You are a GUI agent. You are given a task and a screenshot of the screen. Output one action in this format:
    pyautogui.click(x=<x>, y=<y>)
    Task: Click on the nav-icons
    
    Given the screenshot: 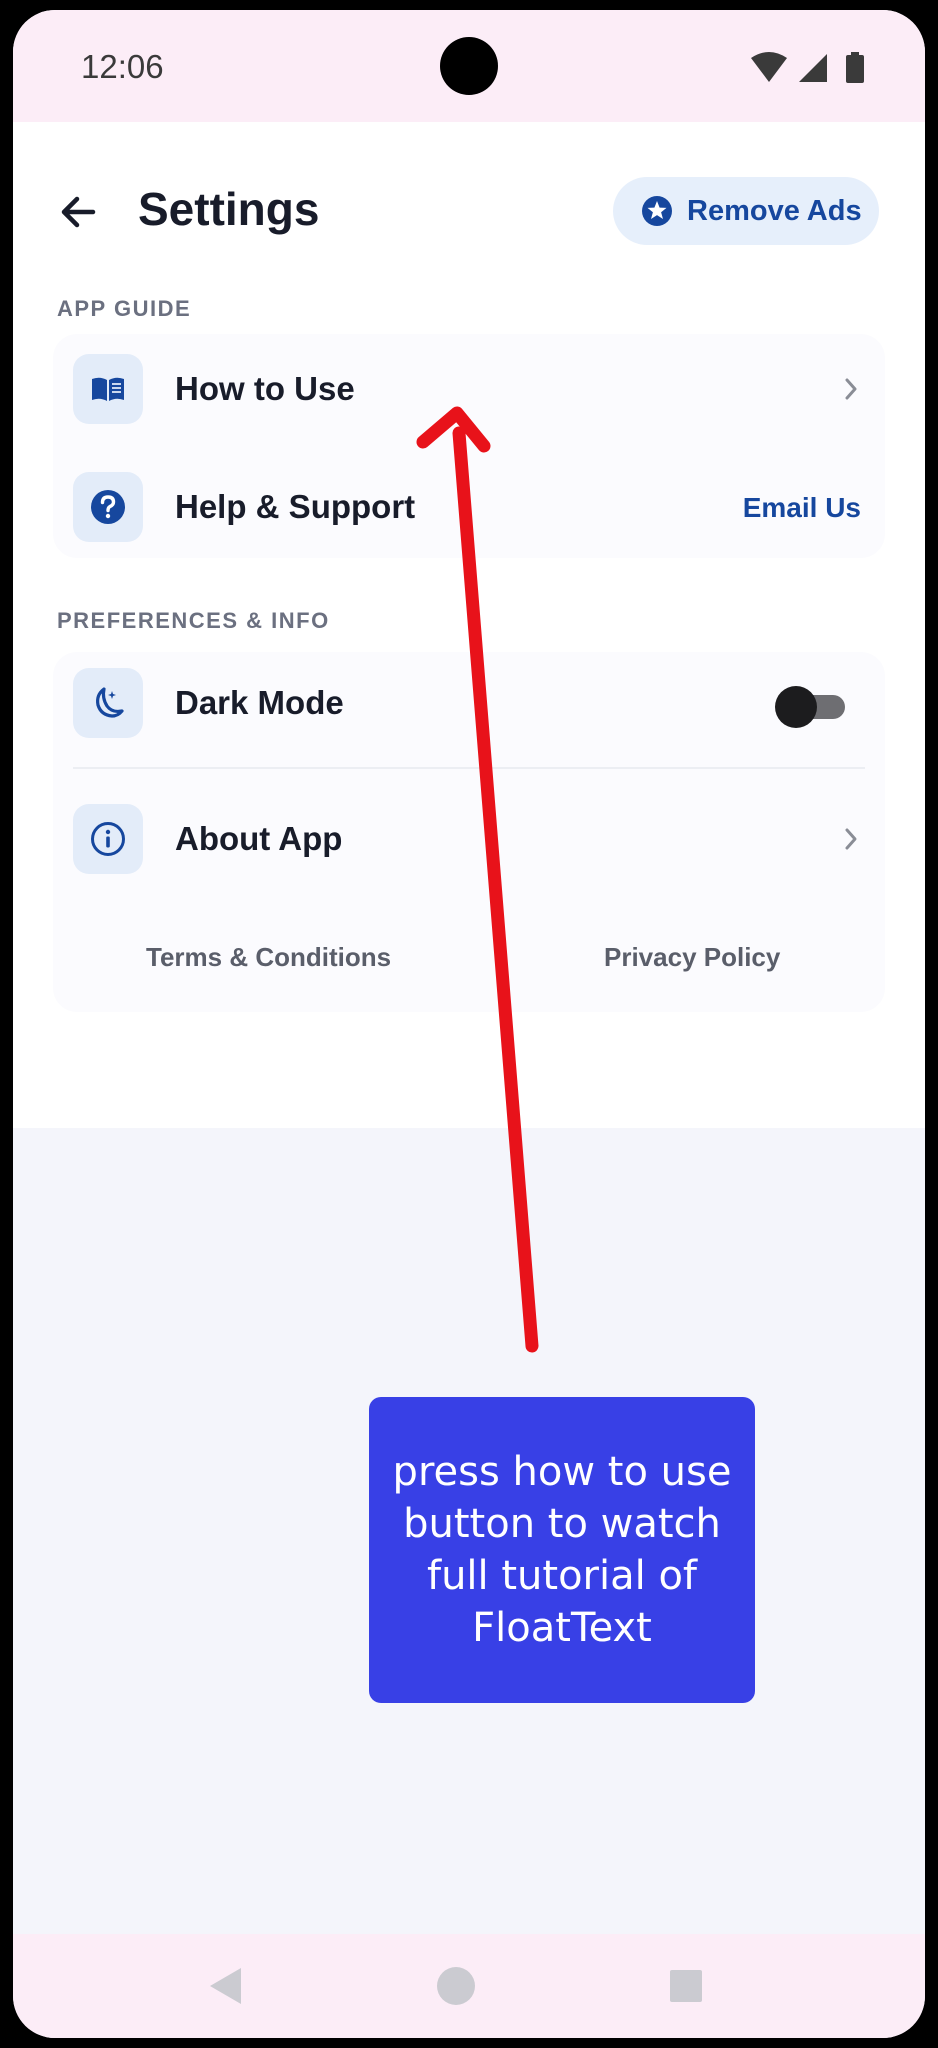 What is the action you would take?
    pyautogui.click(x=456, y=1986)
    